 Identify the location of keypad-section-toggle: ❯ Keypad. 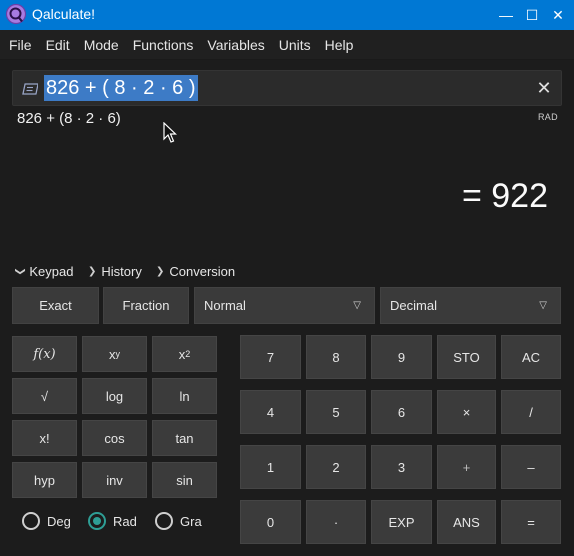
(44, 271).